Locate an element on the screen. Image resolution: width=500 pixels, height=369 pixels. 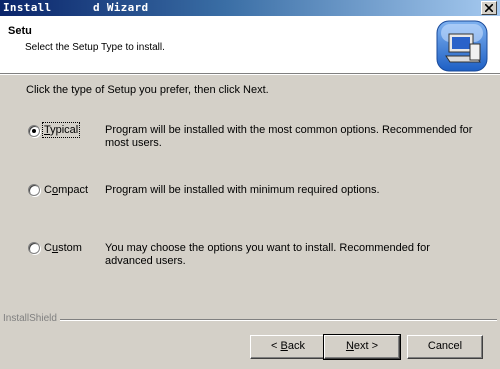
back-button: < Back is located at coordinates (288, 347).